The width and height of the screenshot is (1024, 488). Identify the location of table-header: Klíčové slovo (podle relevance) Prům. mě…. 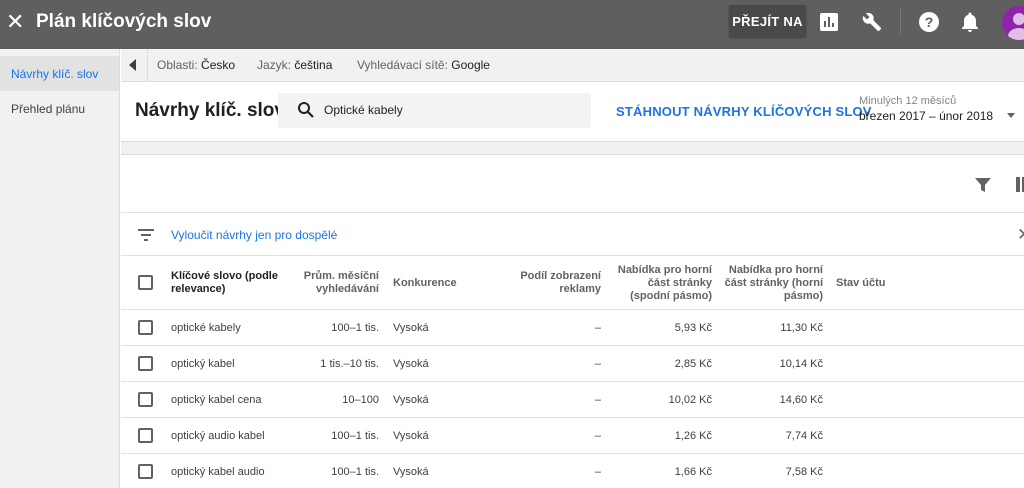
(572, 283).